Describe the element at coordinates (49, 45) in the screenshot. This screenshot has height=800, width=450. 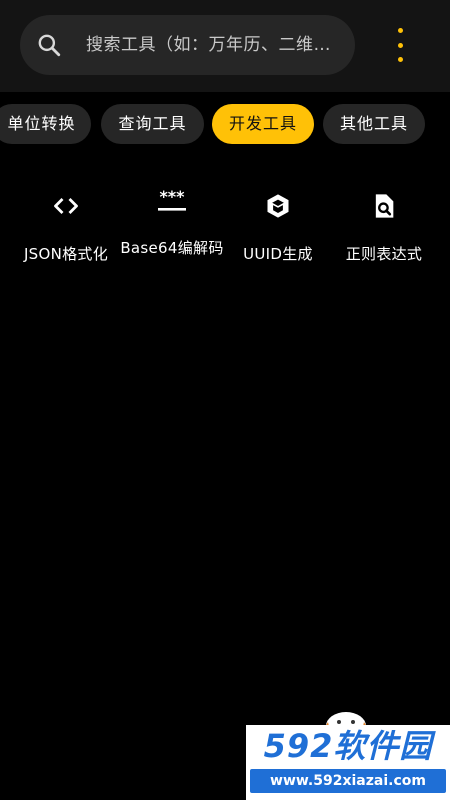
I see `search-icon` at that location.